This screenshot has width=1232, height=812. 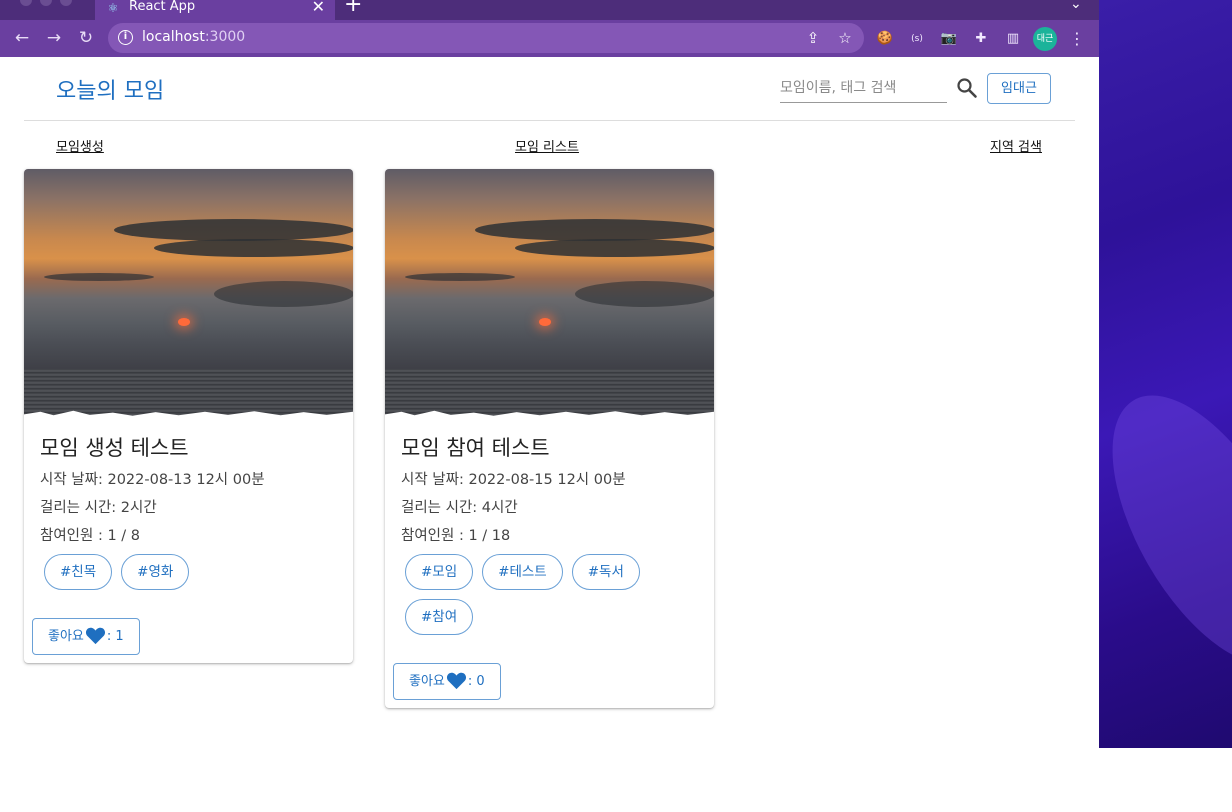 What do you see at coordinates (318, 7) in the screenshot?
I see `close-icon: ✕` at bounding box center [318, 7].